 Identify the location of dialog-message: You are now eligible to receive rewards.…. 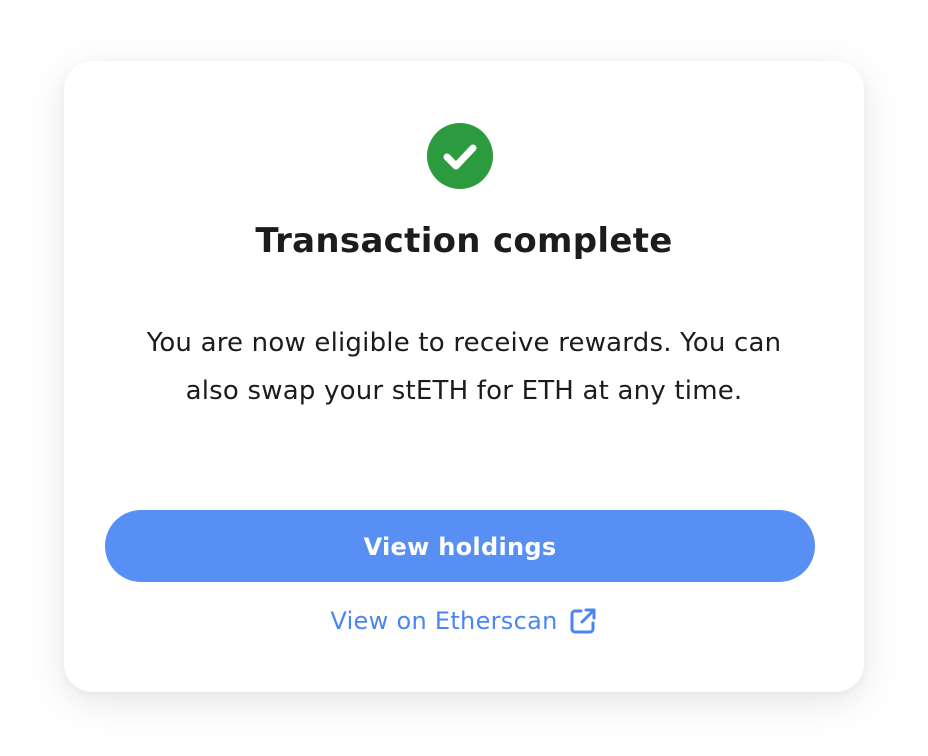
(464, 367).